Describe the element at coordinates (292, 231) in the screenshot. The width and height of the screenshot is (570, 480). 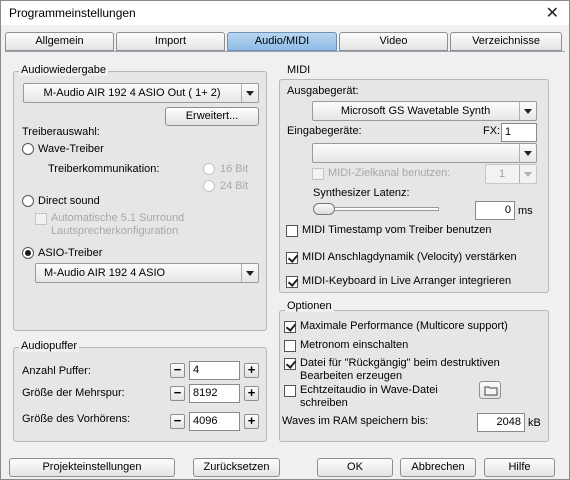
I see `midi-timestamp-checkbox` at that location.